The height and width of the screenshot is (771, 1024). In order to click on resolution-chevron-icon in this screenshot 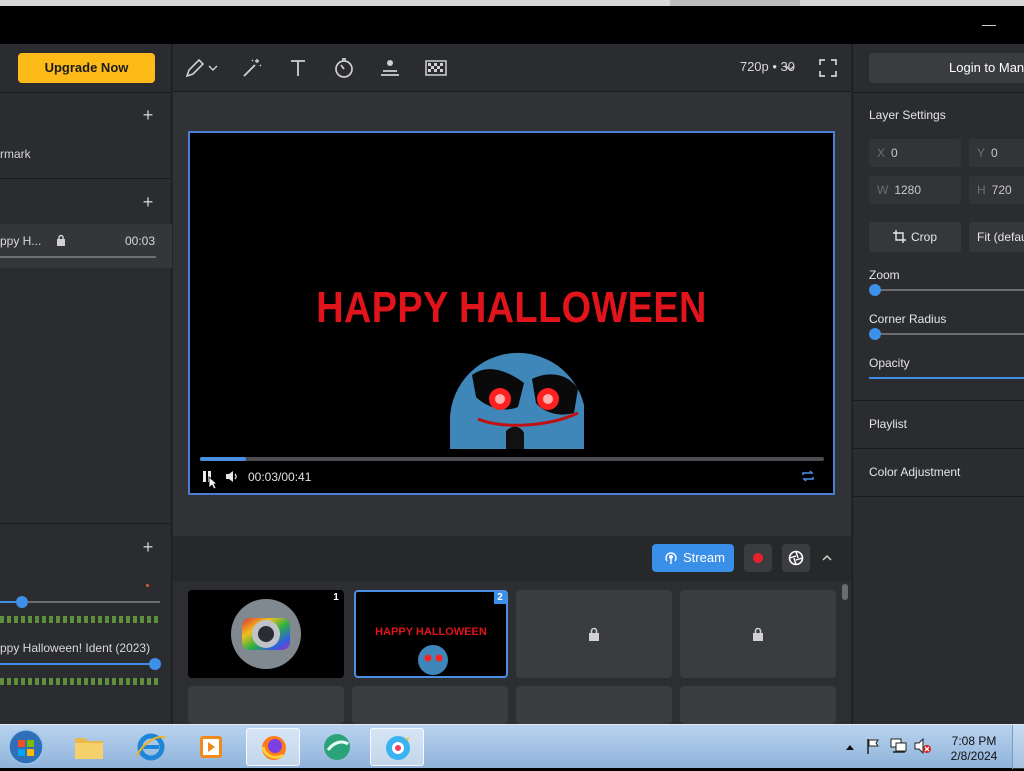, I will do `click(790, 68)`.